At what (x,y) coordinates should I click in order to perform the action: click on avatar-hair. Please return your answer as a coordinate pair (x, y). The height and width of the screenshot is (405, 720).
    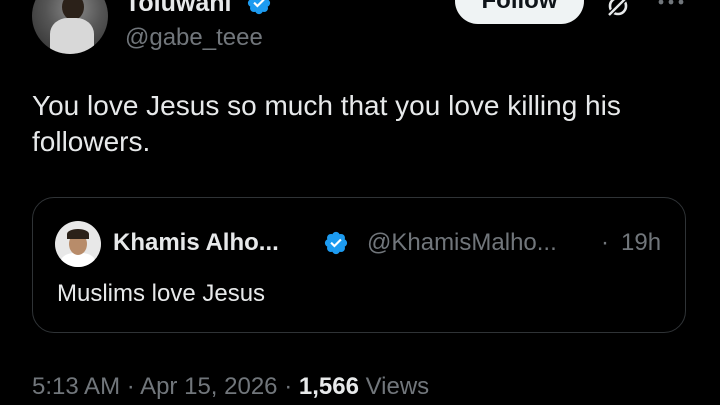
    Looking at the image, I should click on (78, 234).